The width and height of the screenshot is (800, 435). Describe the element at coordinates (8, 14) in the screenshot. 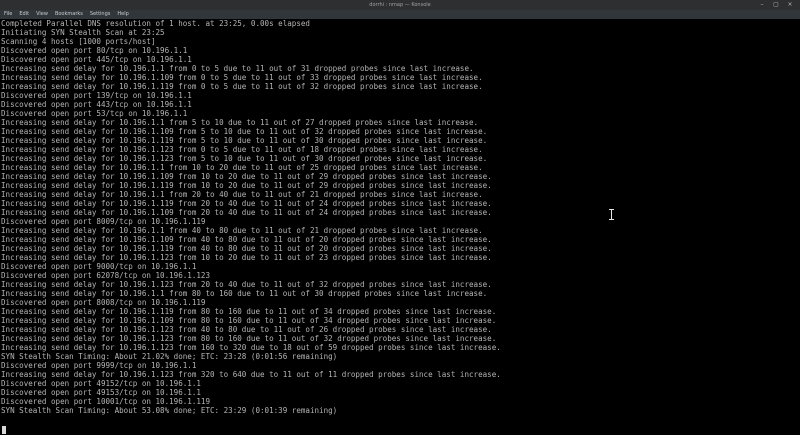

I see `menu-file: File` at that location.